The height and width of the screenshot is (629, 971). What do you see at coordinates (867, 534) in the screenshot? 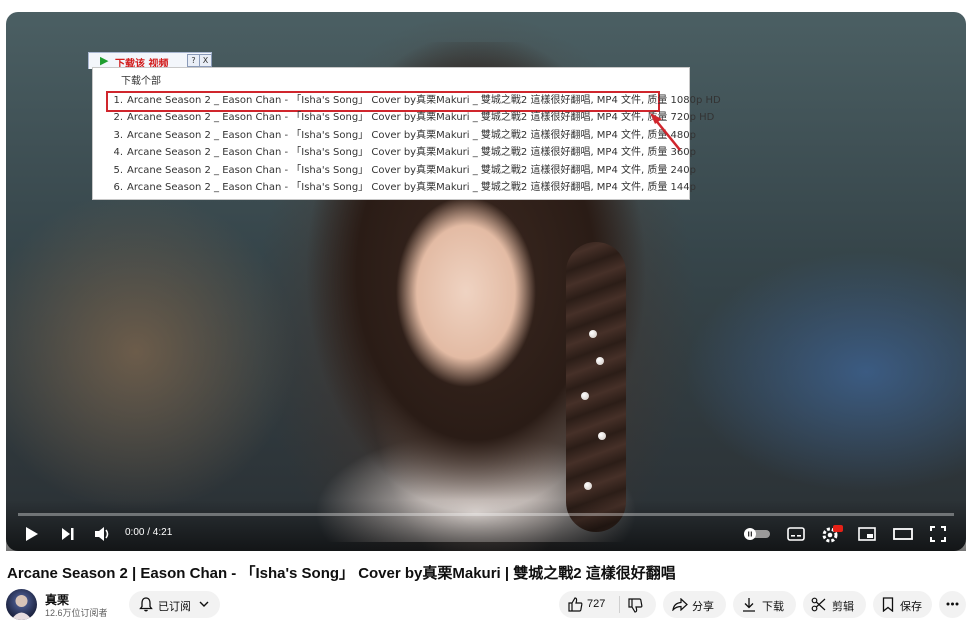
I see `miniplayer-icon` at bounding box center [867, 534].